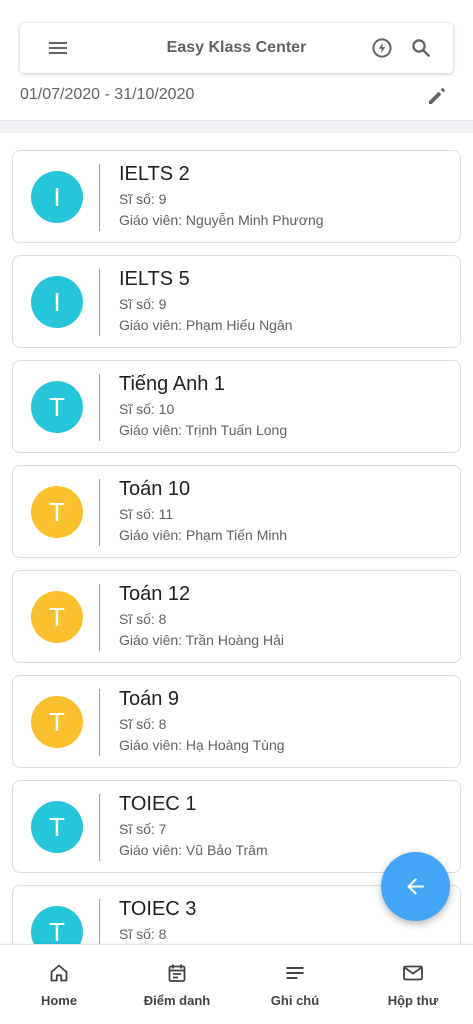  Describe the element at coordinates (177, 973) in the screenshot. I see `calendar-icon` at that location.